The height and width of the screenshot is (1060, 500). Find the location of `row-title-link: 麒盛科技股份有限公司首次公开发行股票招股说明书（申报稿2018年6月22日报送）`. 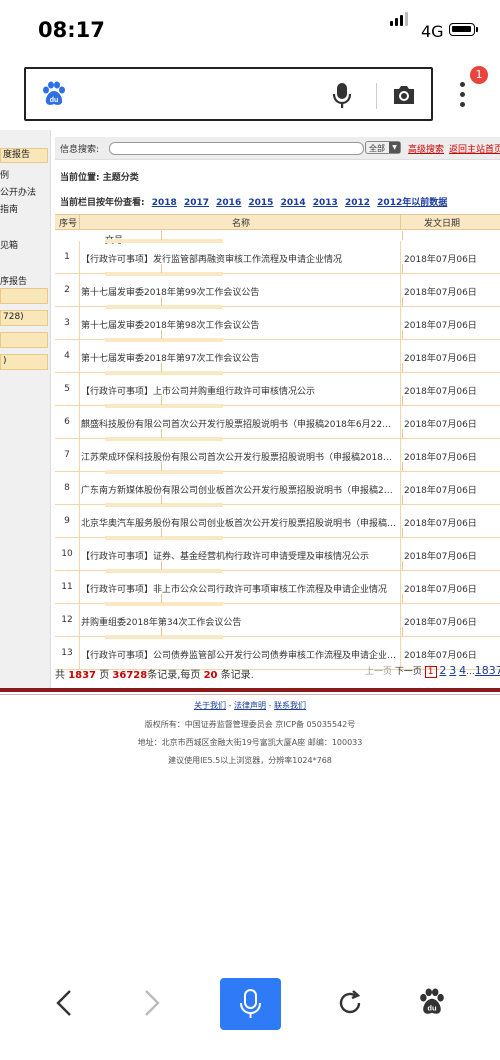

row-title-link: 麒盛科技股份有限公司首次公开发行股票招股说明书（申报稿2018年6月22日报送） is located at coordinates (239, 423).